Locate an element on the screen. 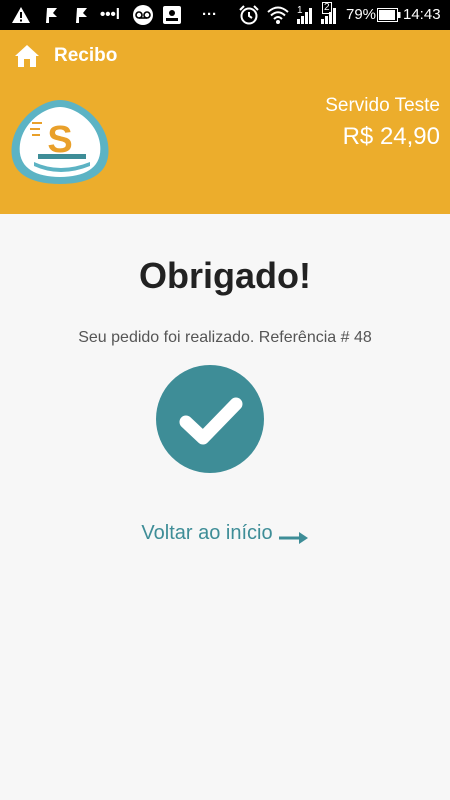  arrow-right-icon is located at coordinates (293, 535).